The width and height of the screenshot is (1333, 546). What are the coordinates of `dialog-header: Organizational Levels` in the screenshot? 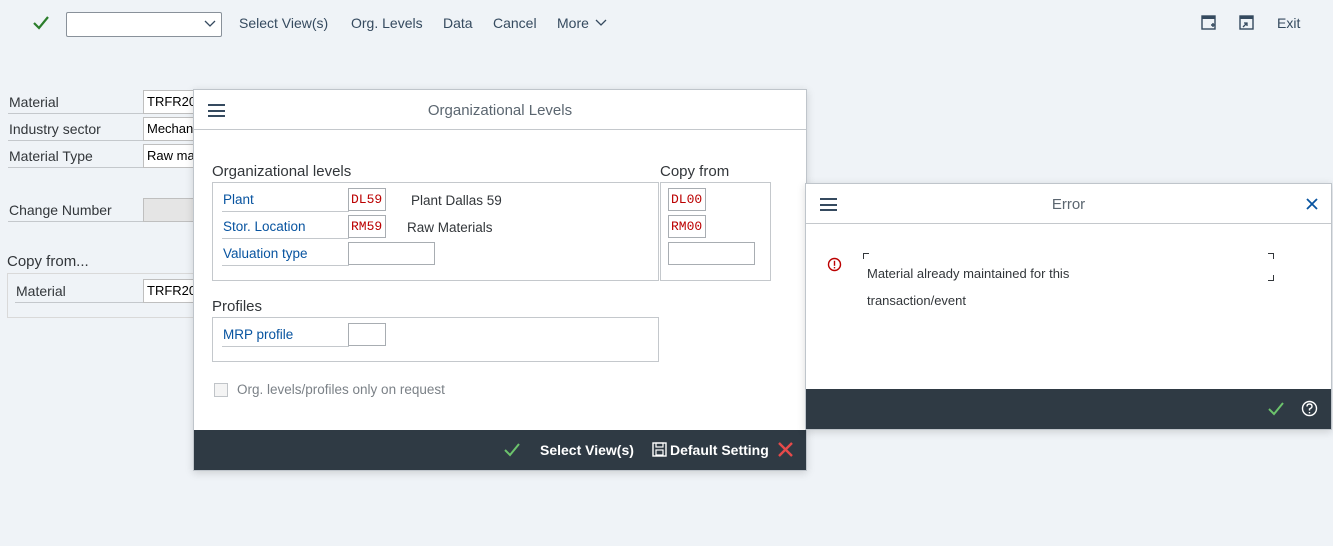 It's located at (500, 110).